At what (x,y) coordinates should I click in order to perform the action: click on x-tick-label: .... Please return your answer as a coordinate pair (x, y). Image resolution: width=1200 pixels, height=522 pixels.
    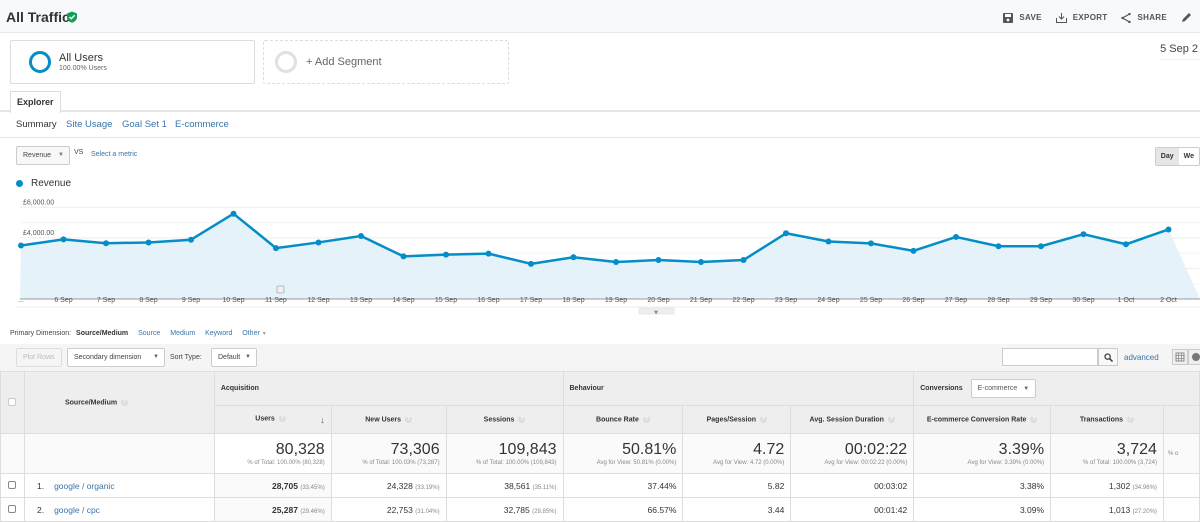
    Looking at the image, I should click on (21, 300).